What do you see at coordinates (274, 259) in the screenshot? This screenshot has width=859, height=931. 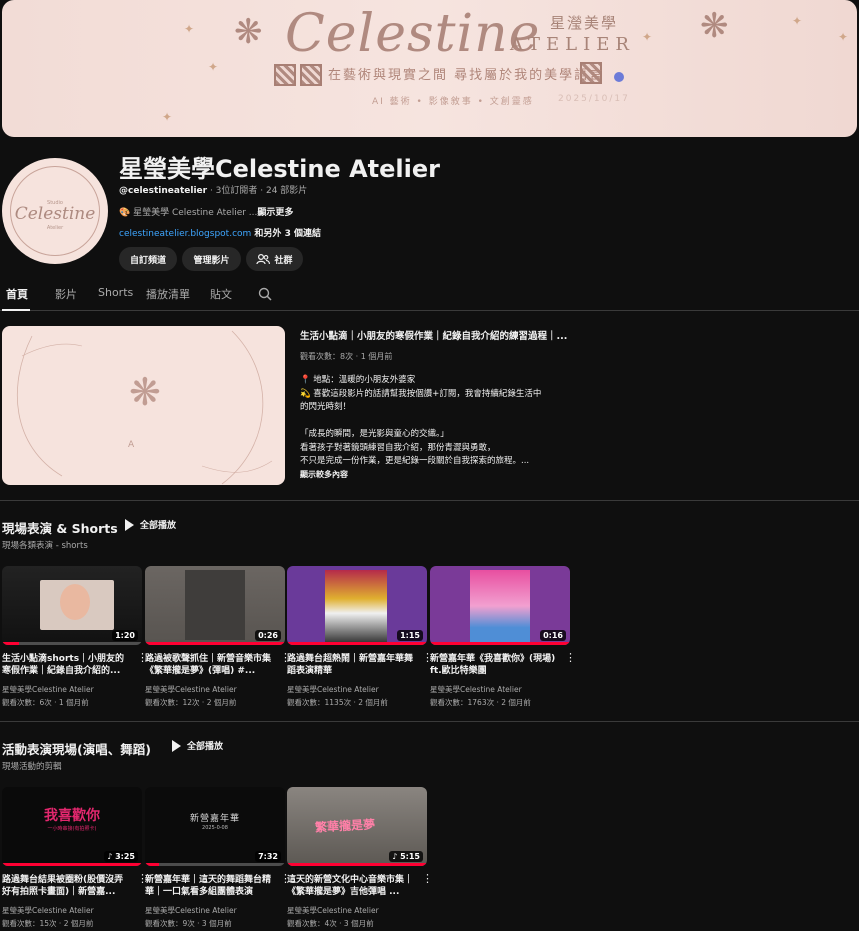 I see `community-button: 社群` at bounding box center [274, 259].